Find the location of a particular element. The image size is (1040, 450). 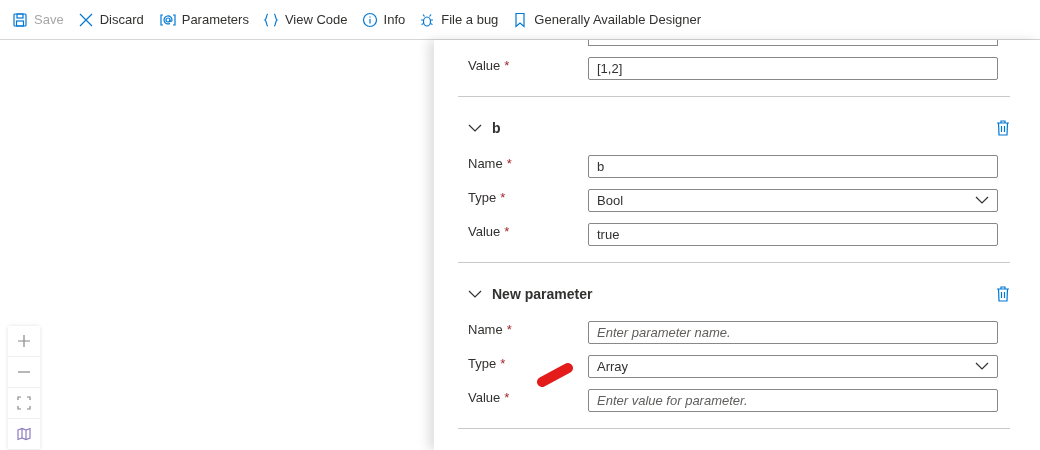

fit-button is located at coordinates (24, 403).